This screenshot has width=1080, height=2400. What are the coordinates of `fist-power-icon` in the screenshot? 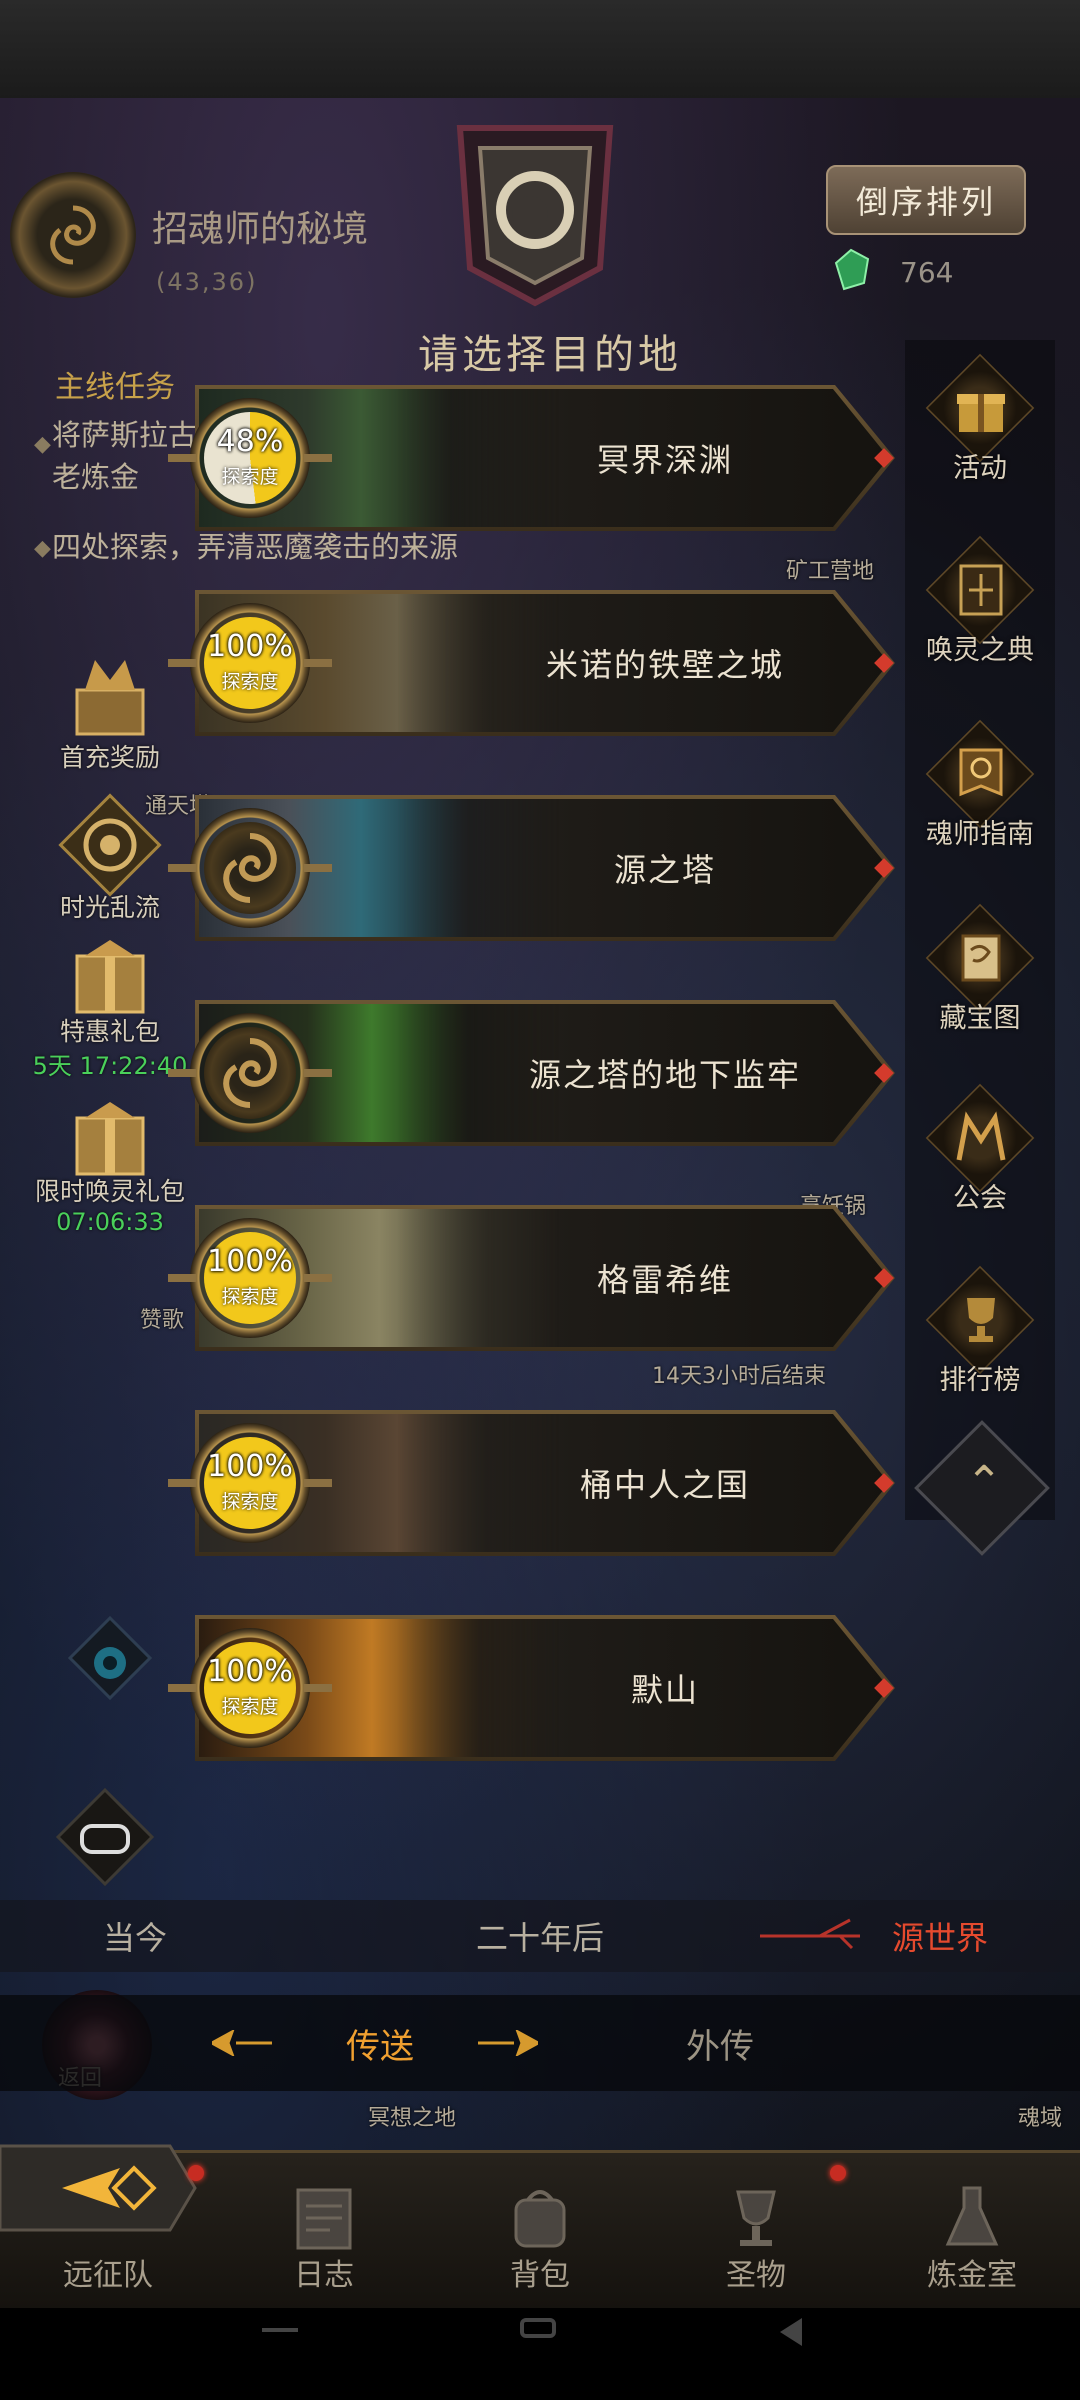 It's located at (105, 1837).